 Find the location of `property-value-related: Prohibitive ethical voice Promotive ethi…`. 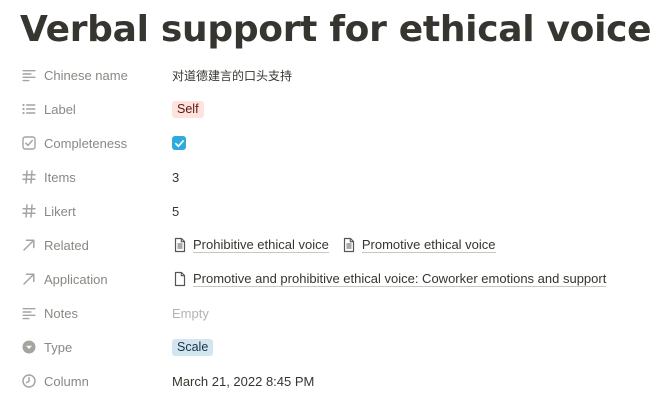

property-value-related: Prohibitive ethical voice Promotive ethi… is located at coordinates (340, 245).